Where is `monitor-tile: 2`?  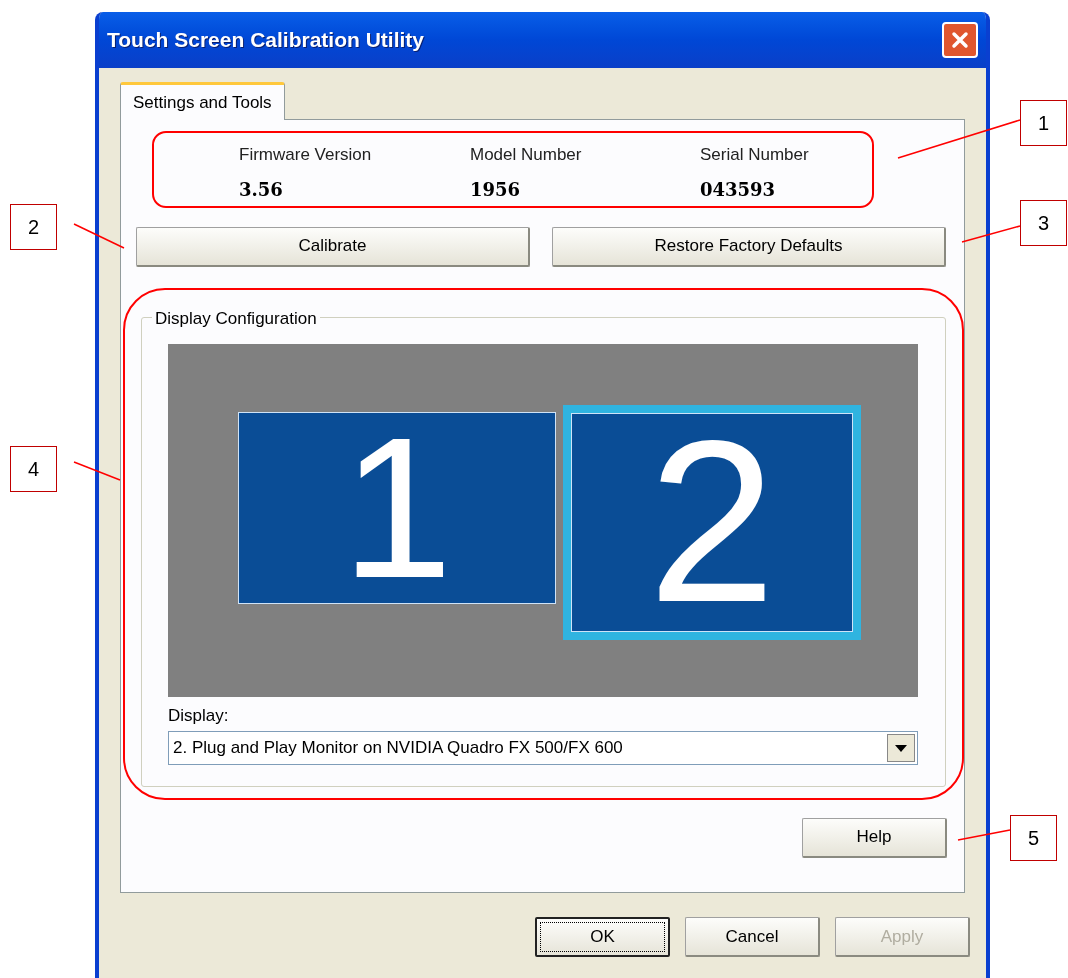 monitor-tile: 2 is located at coordinates (712, 522).